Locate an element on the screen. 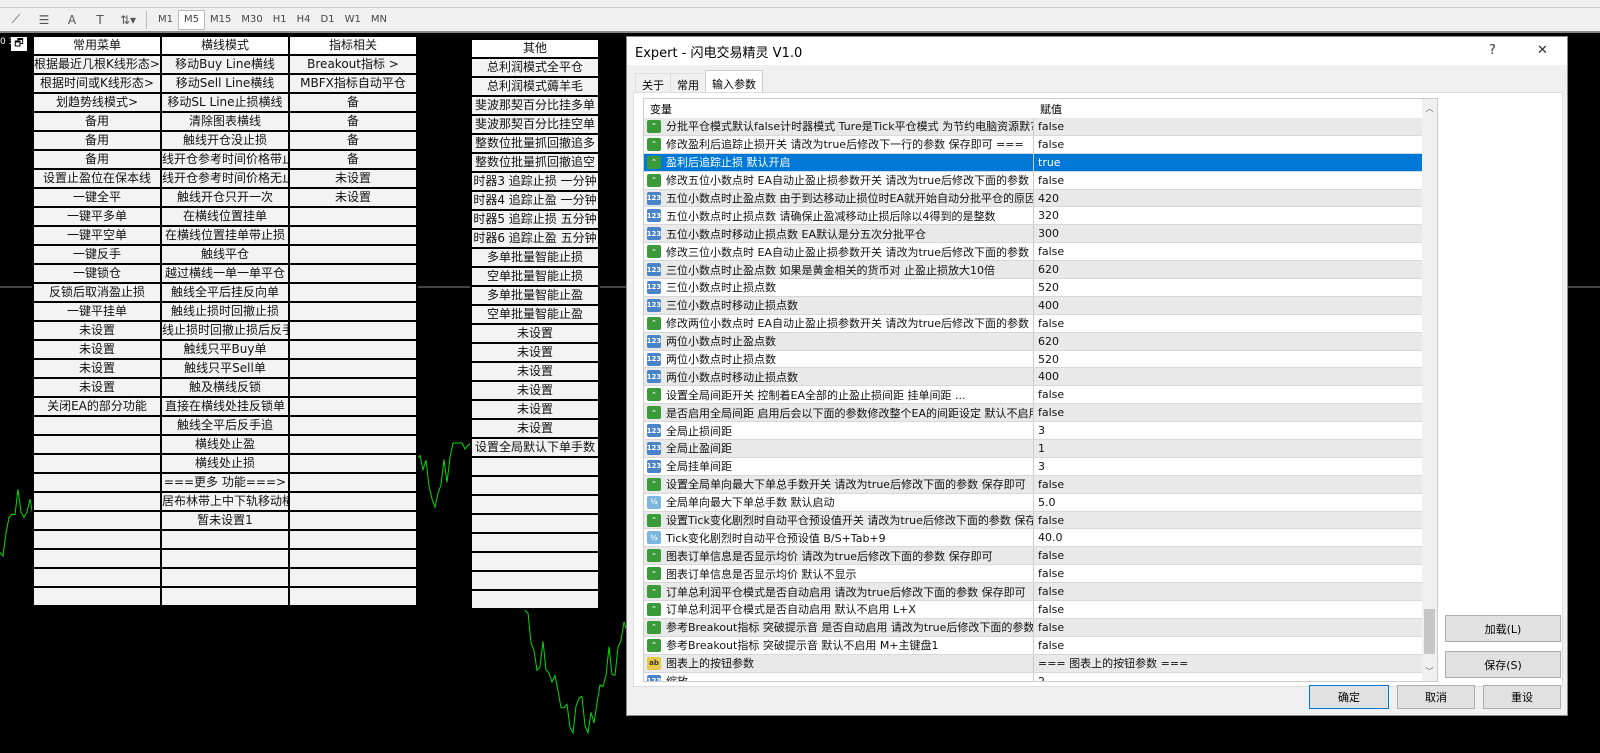 The image size is (1600, 753). menu-button: 移动Sell Line横线 is located at coordinates (225, 83).